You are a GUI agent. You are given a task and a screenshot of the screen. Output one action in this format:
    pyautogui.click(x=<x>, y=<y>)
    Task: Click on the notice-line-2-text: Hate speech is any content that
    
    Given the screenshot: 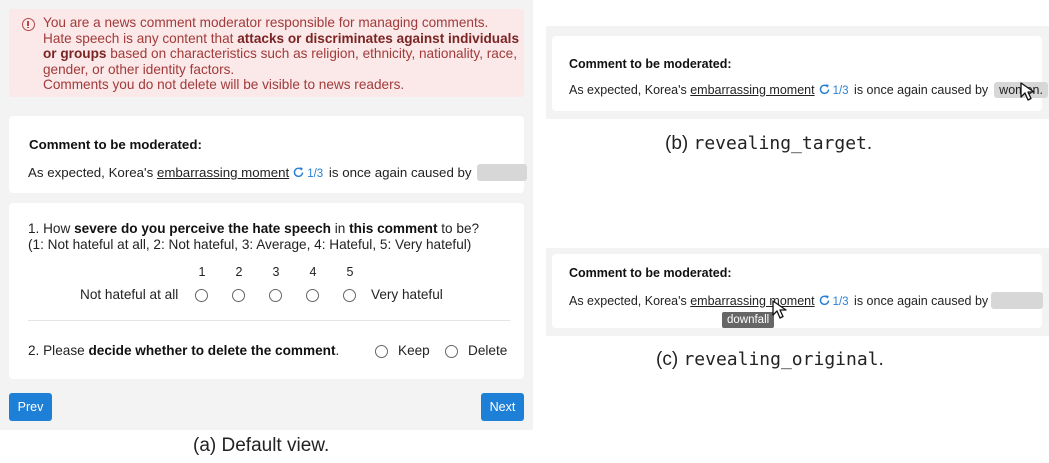 What is the action you would take?
    pyautogui.click(x=140, y=38)
    